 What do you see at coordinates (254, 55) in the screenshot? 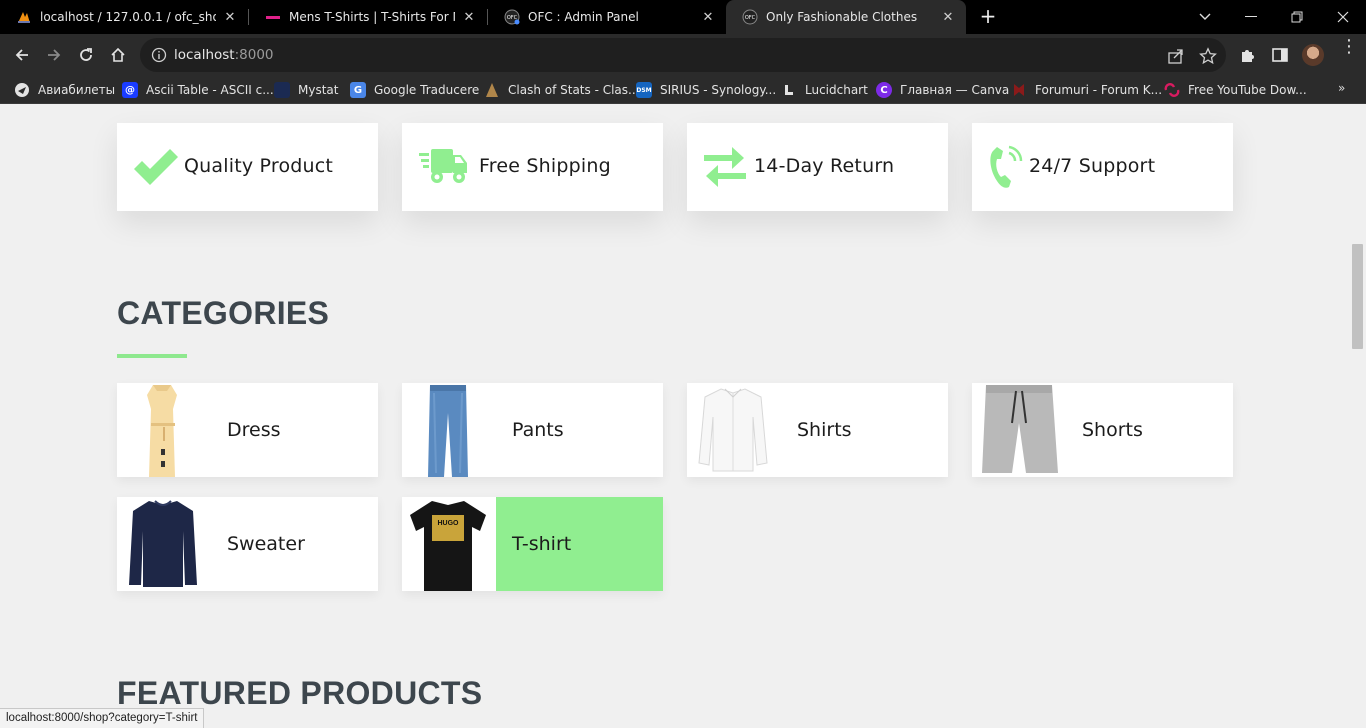
I see `url-port: :8000` at bounding box center [254, 55].